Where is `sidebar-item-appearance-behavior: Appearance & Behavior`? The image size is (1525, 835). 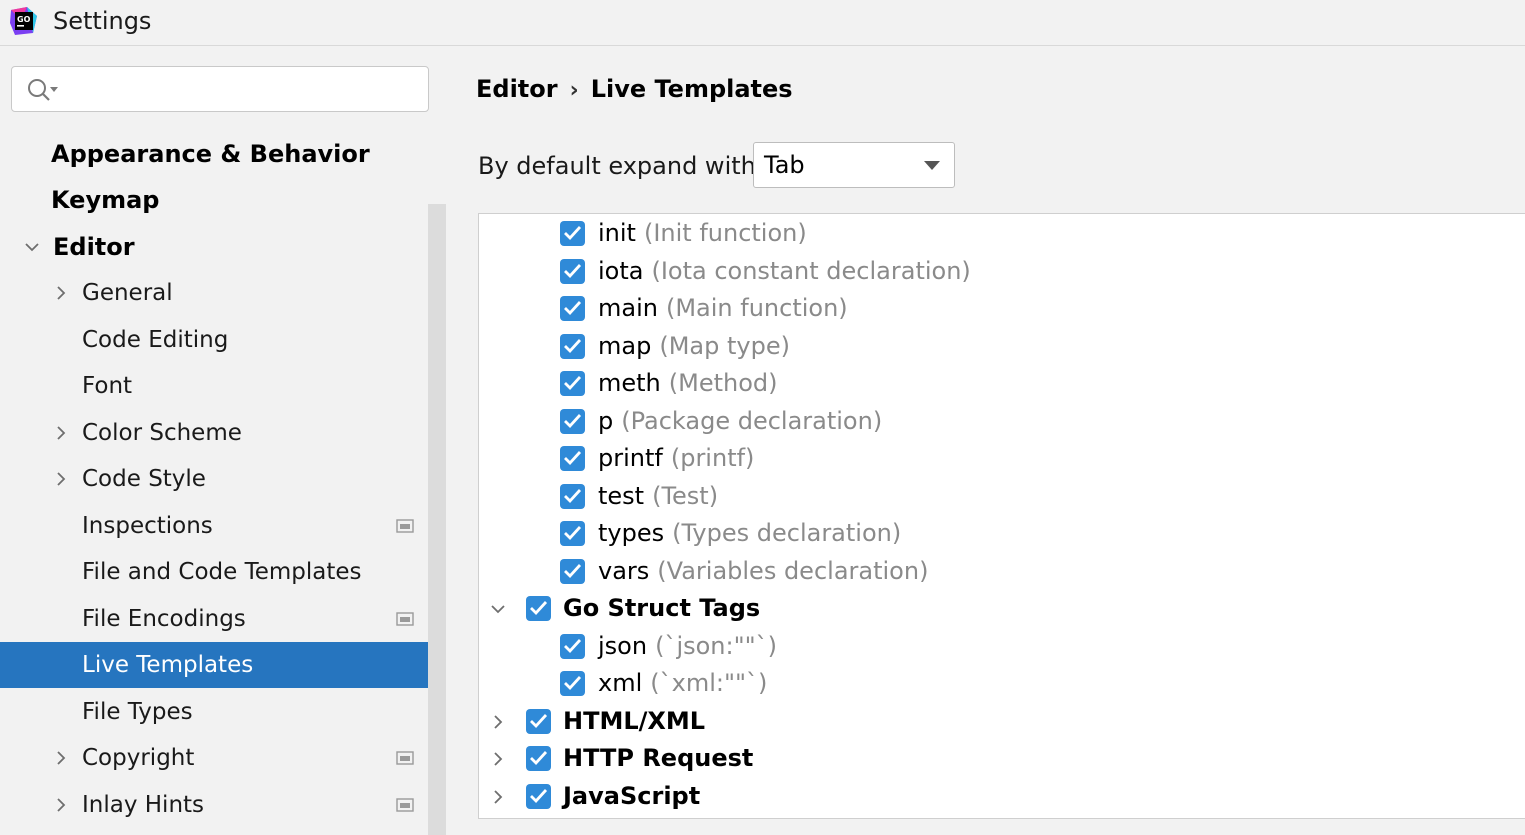
sidebar-item-appearance-behavior: Appearance & Behavior is located at coordinates (214, 154).